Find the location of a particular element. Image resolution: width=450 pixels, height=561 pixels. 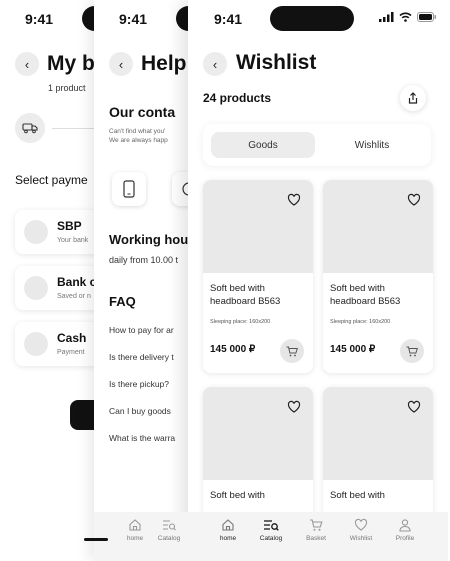

faq-item: Is there pickup? is located at coordinates (139, 384).